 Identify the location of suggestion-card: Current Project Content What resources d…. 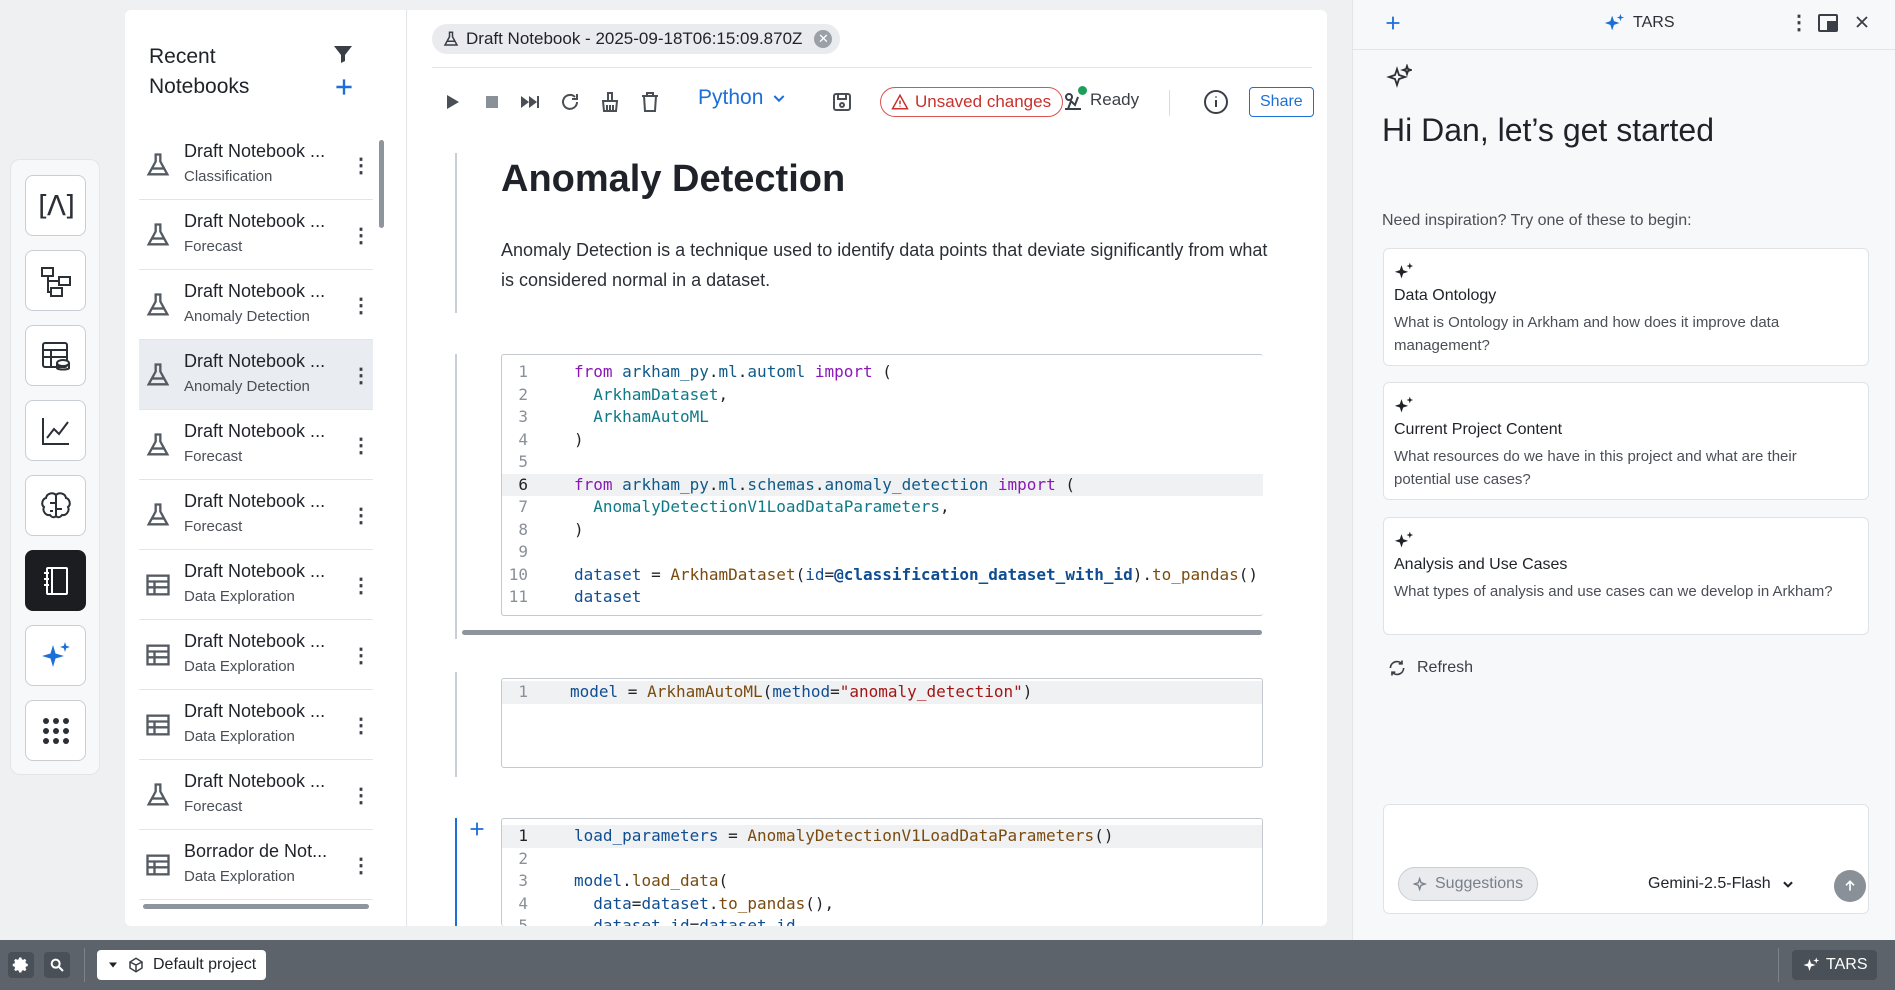
(1626, 441).